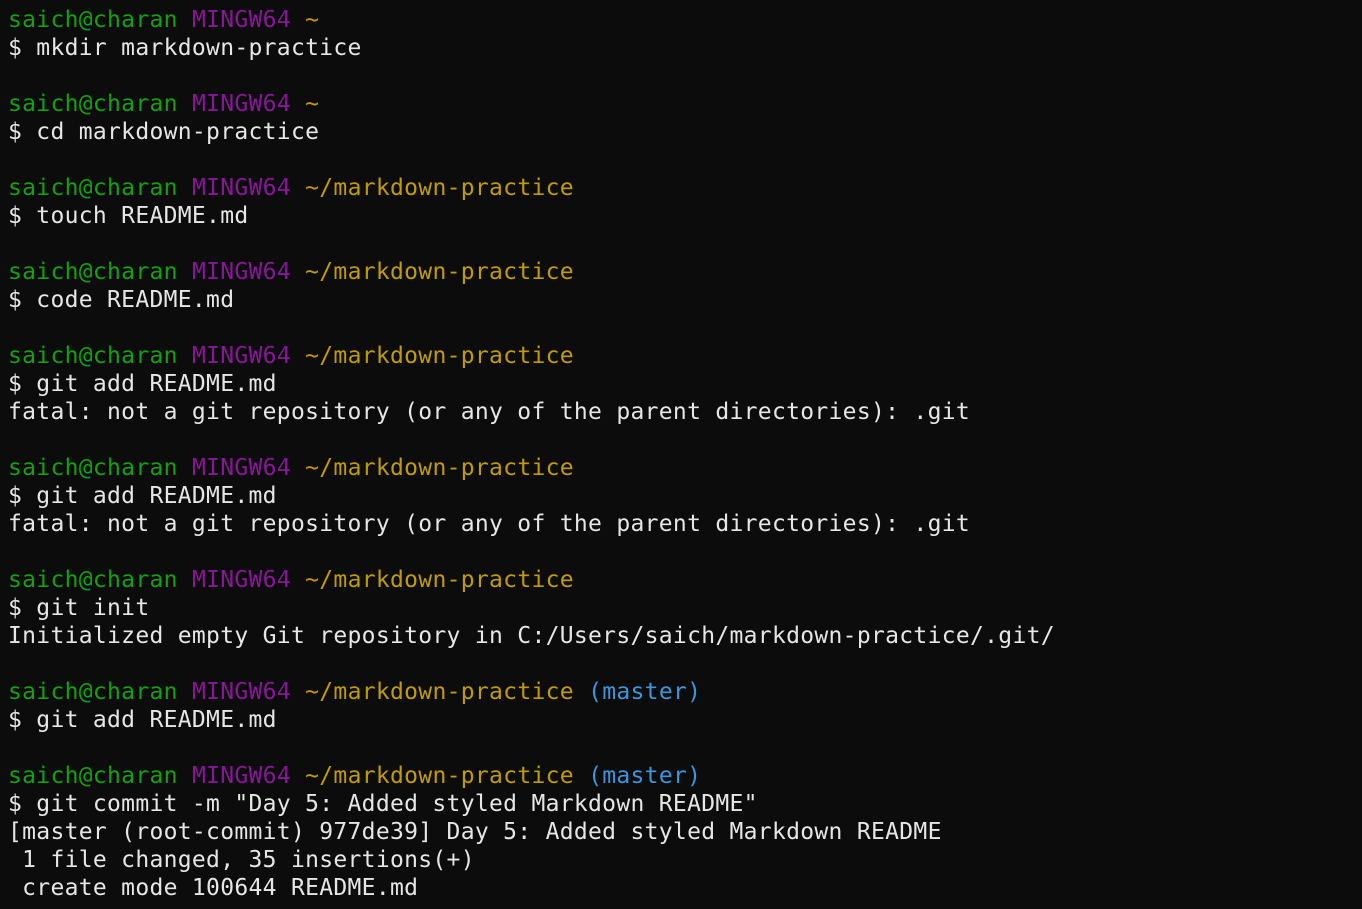  What do you see at coordinates (241, 860) in the screenshot?
I see `output-line: 1 file changed, 35 insertions(+)` at bounding box center [241, 860].